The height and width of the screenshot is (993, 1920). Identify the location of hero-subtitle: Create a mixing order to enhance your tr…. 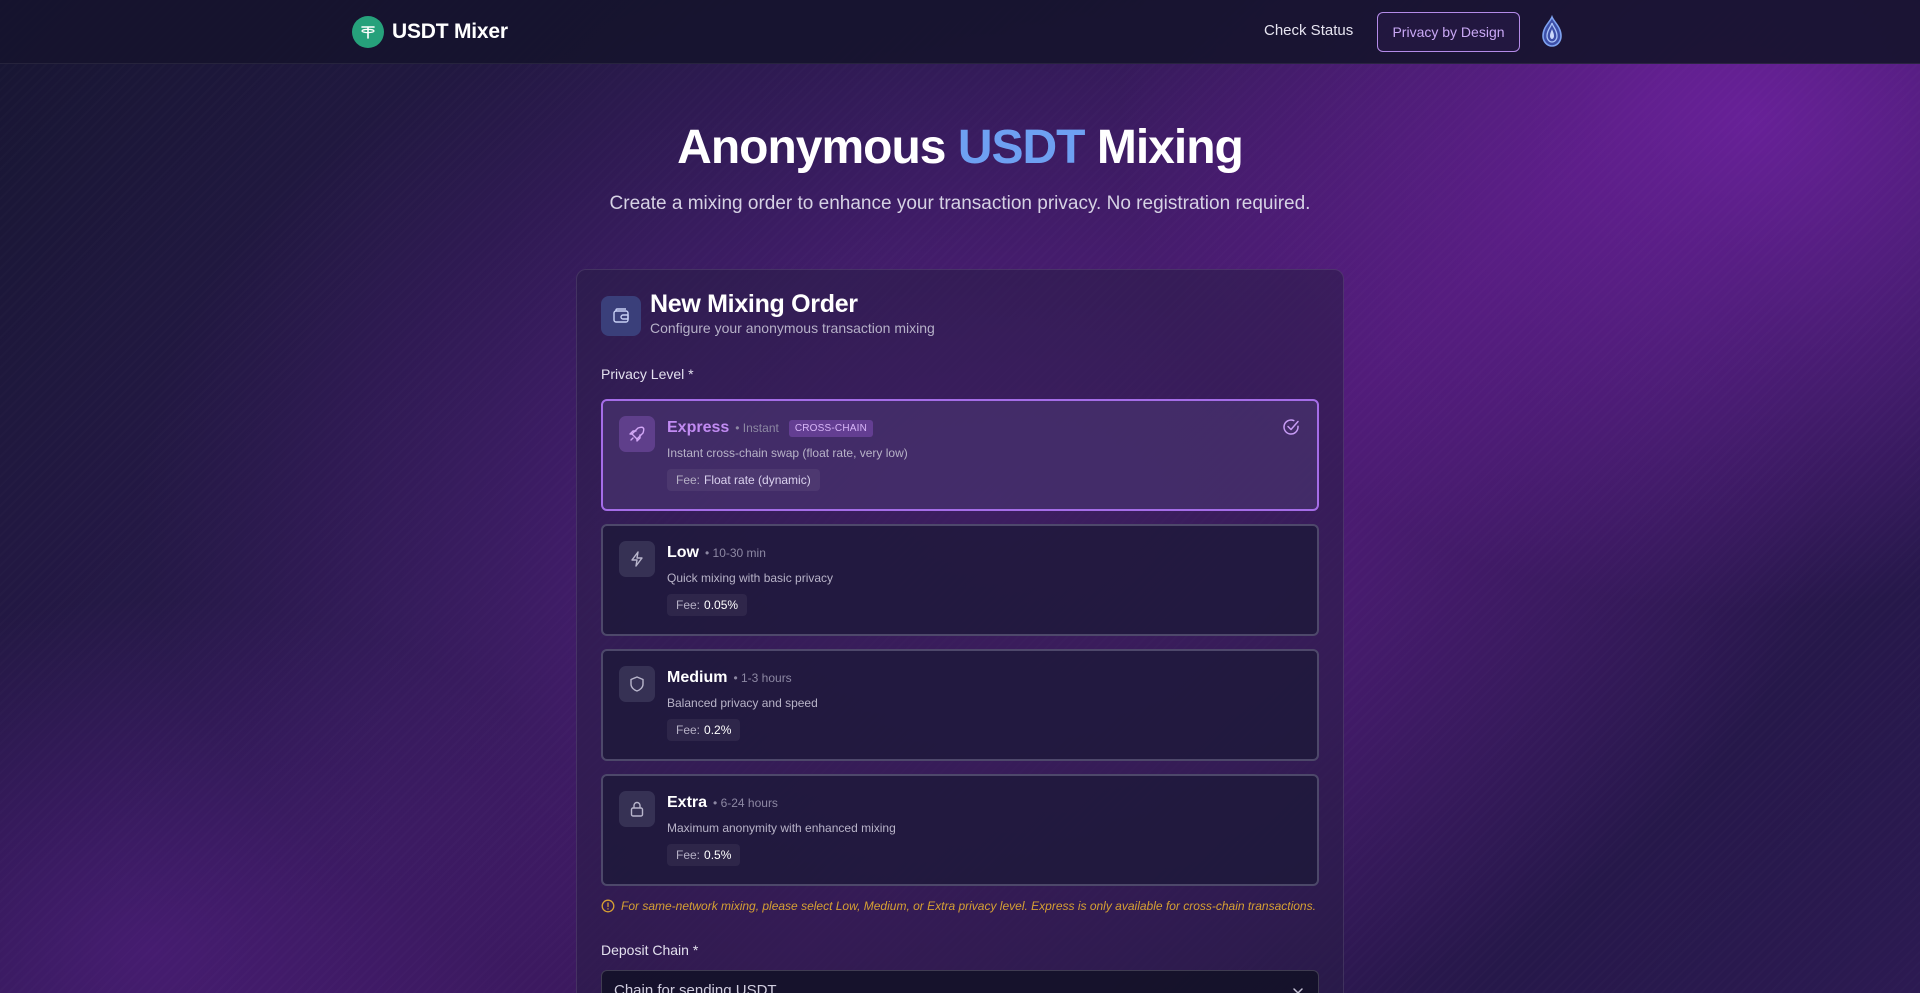
(960, 203).